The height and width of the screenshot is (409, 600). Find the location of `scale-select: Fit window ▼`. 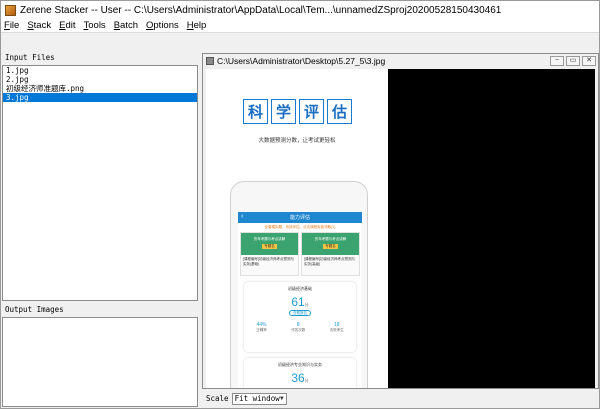

scale-select: Fit window ▼ is located at coordinates (259, 398).